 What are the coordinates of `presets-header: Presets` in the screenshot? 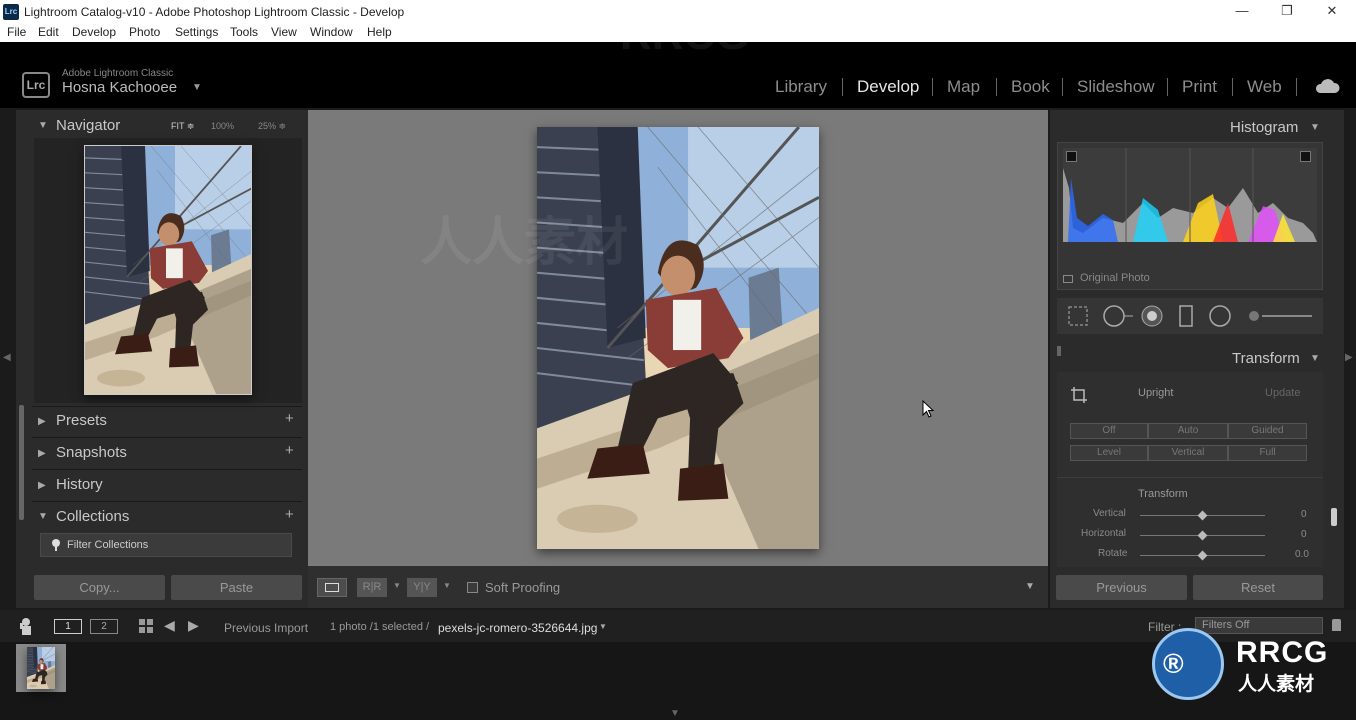 It's located at (81, 420).